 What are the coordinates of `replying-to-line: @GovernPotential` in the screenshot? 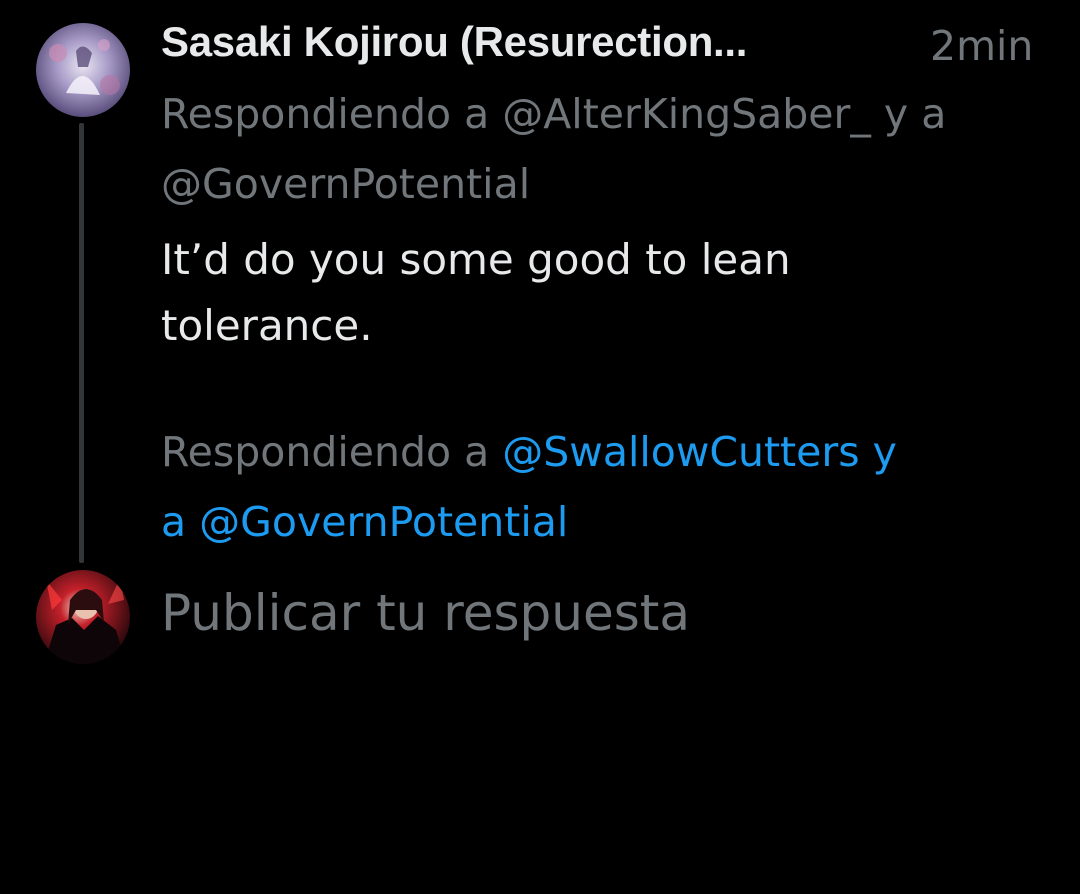 It's located at (346, 184).